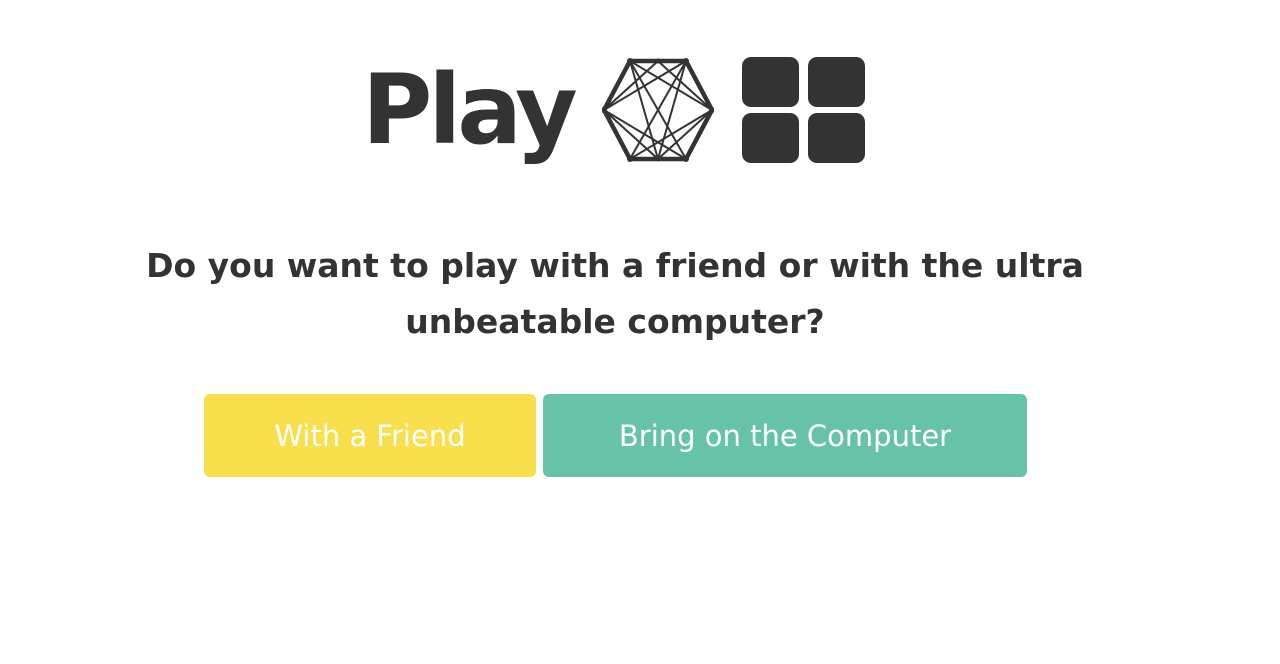  What do you see at coordinates (657, 110) in the screenshot?
I see `hexagon-network-icon` at bounding box center [657, 110].